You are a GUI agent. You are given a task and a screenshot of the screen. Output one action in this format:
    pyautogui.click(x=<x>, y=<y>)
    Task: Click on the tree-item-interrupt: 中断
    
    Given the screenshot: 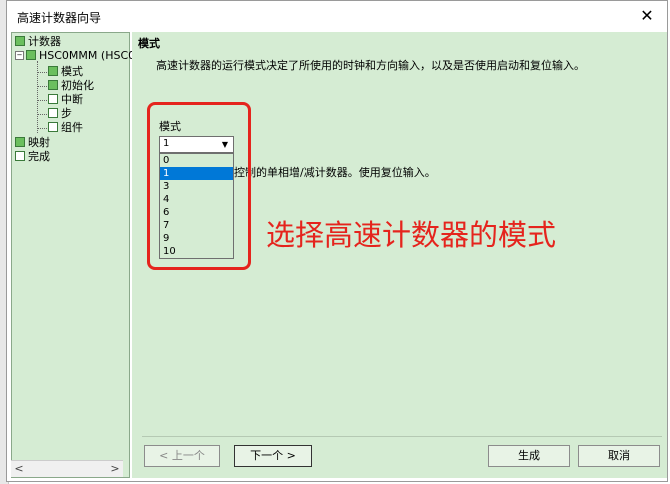 What is the action you would take?
    pyautogui.click(x=65, y=100)
    